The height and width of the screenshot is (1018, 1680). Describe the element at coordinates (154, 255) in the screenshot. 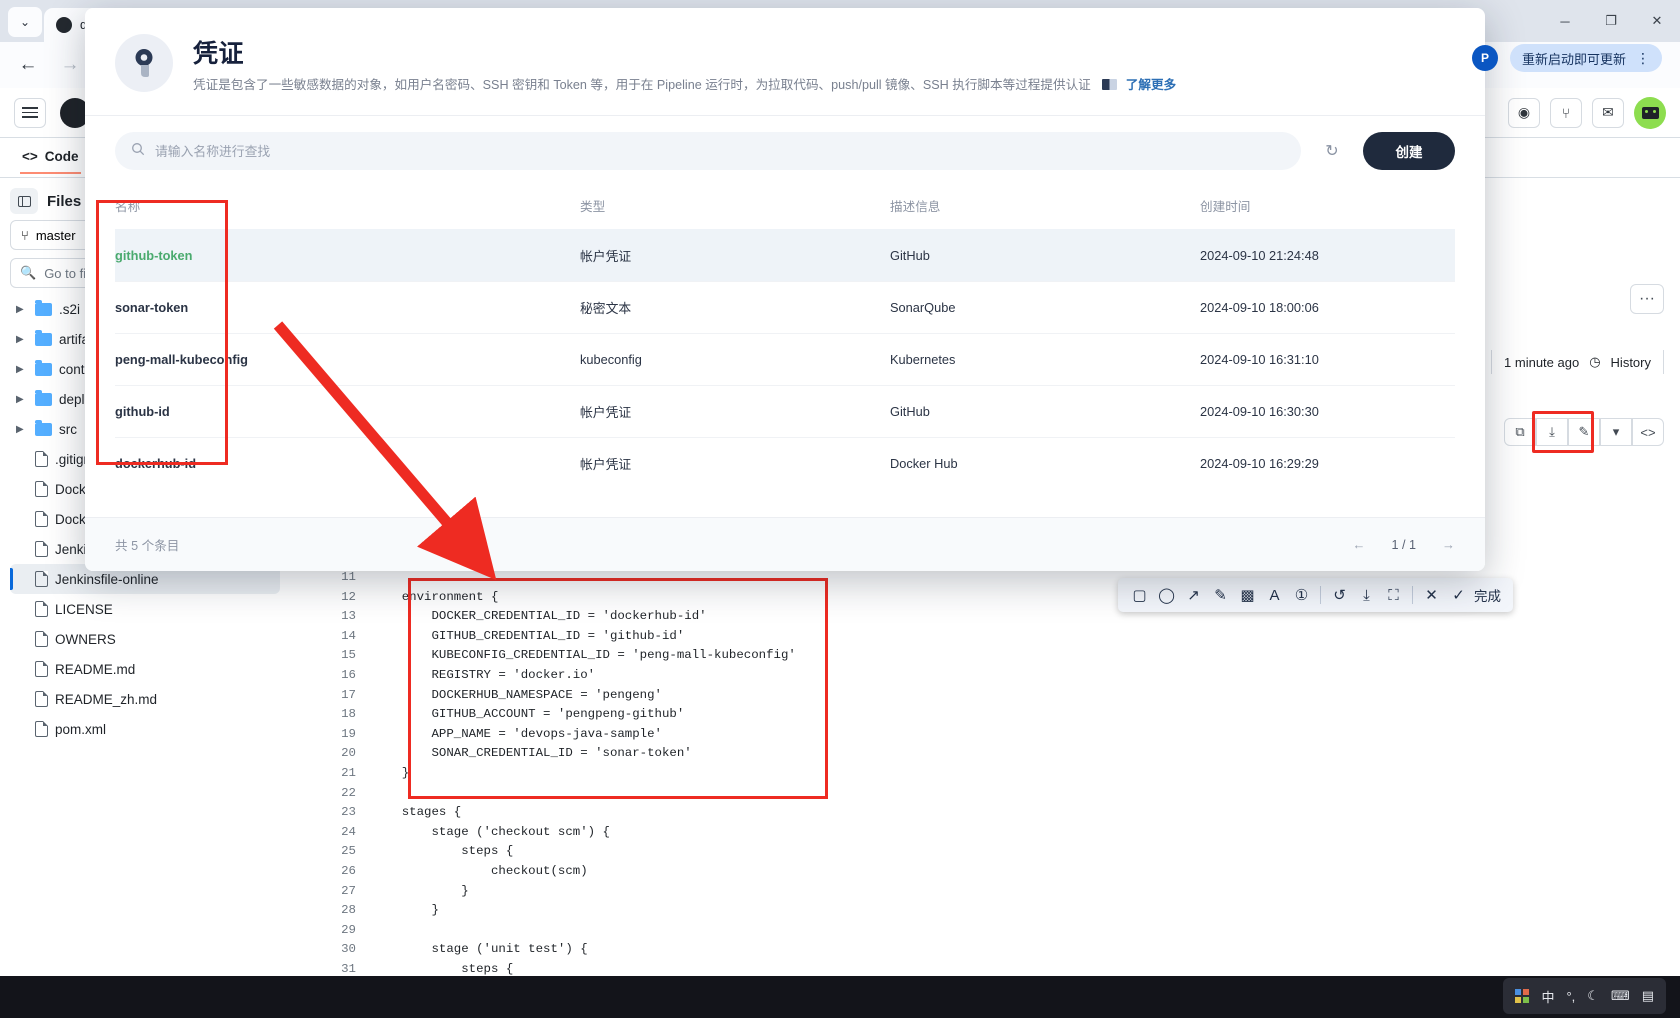

I see `credential-name: github-token` at that location.